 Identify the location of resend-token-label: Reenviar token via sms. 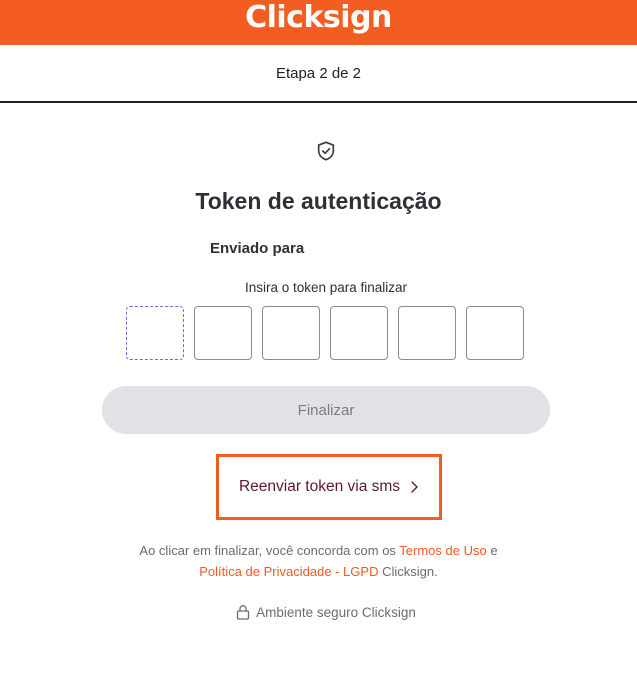
(319, 486).